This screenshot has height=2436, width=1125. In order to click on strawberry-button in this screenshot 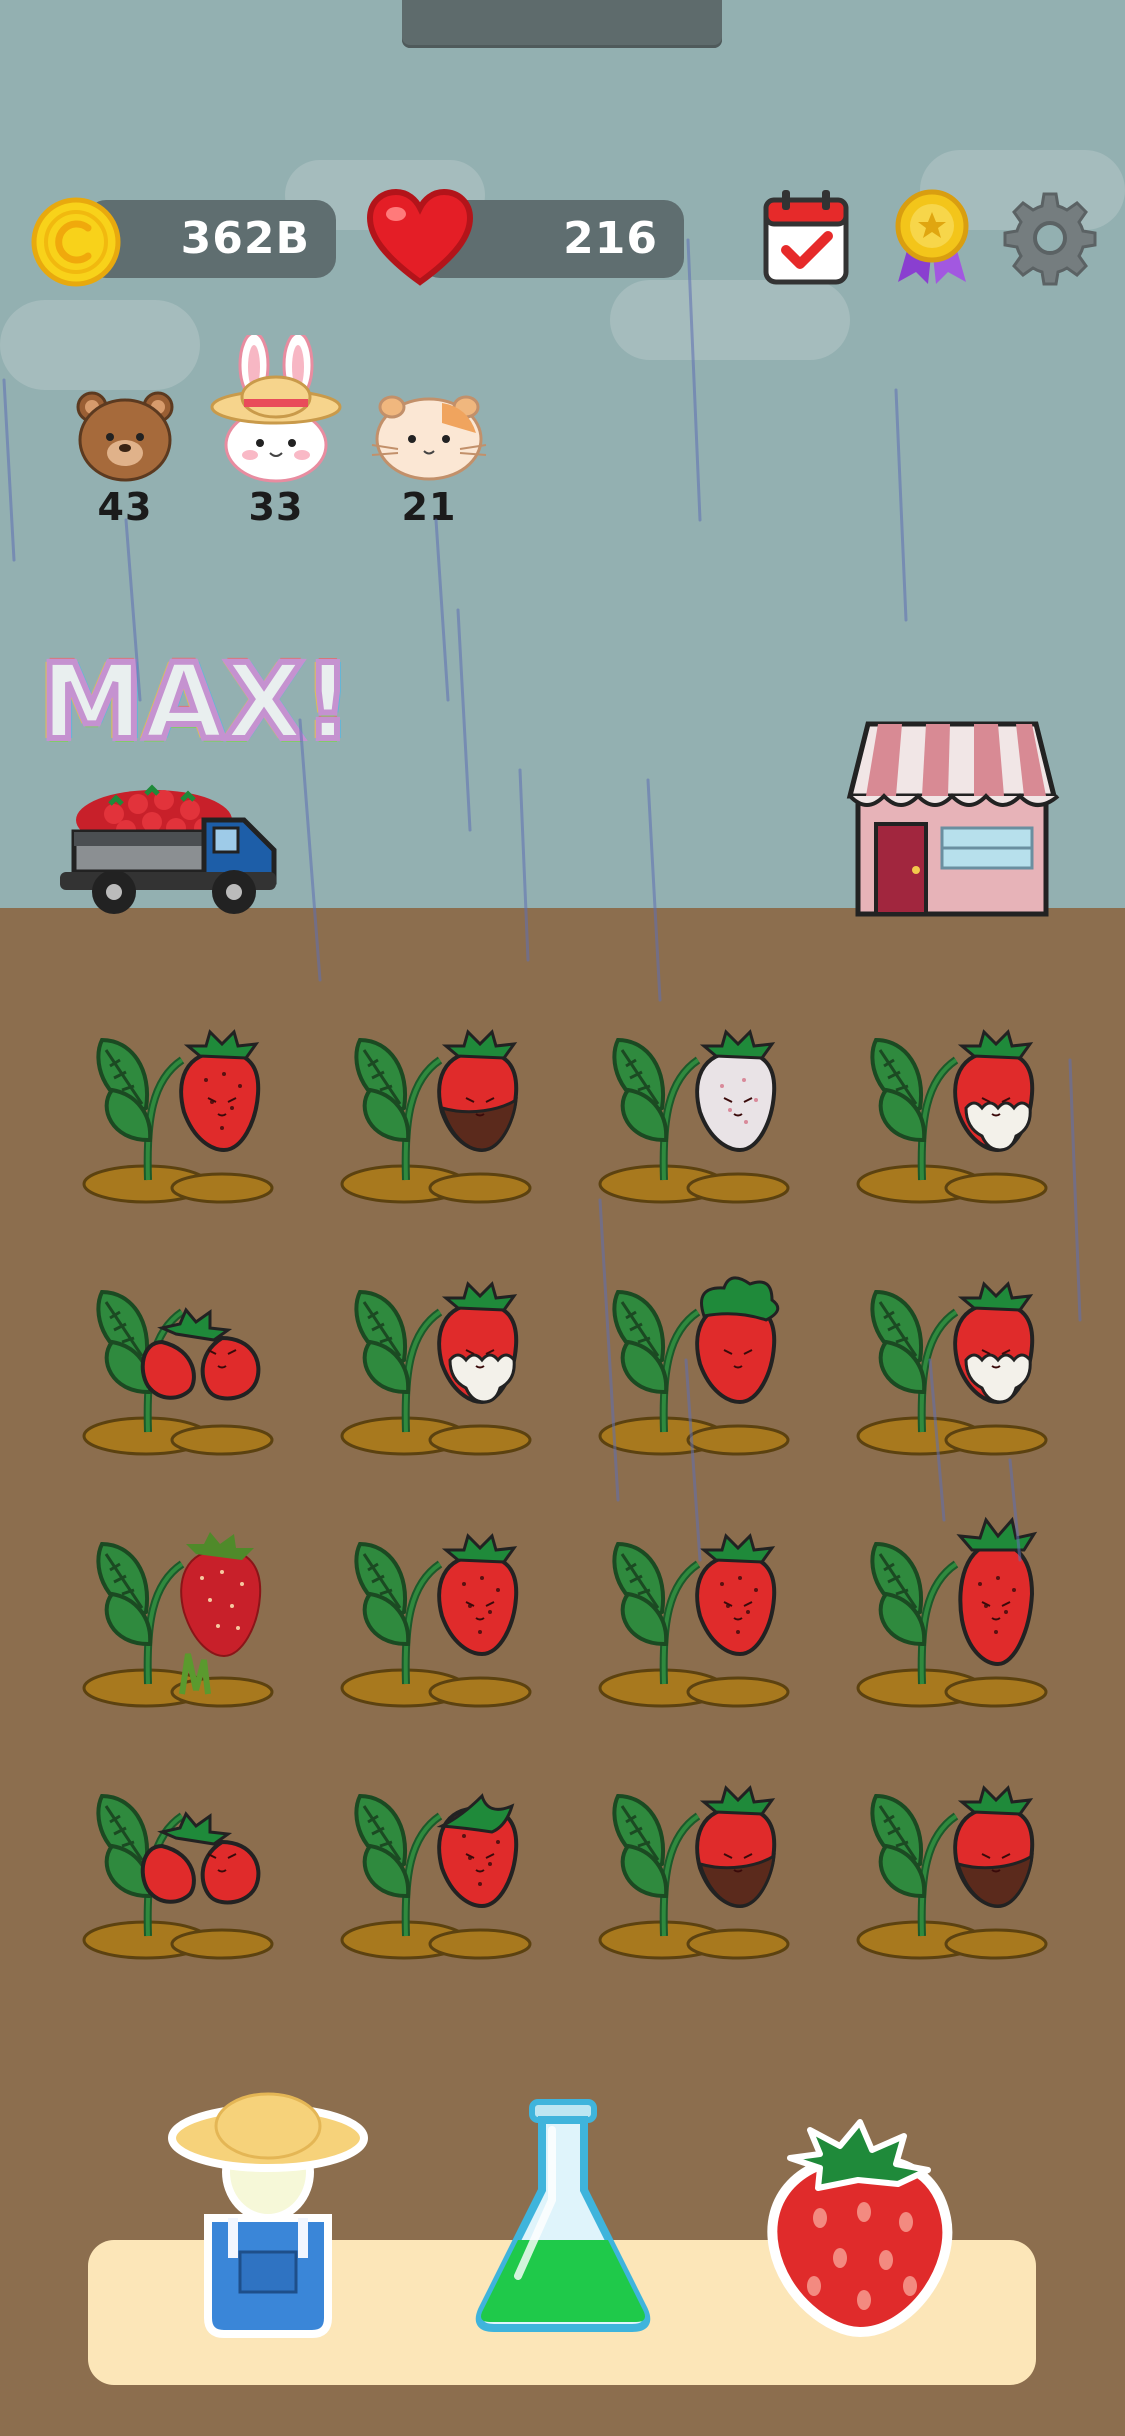, I will do `click(860, 2228)`.